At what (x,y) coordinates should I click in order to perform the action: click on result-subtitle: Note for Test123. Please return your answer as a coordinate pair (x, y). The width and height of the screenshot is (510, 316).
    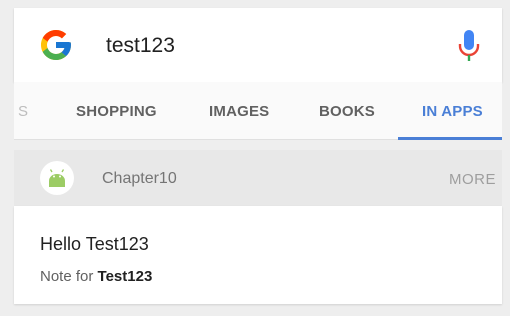
    Looking at the image, I should click on (96, 276).